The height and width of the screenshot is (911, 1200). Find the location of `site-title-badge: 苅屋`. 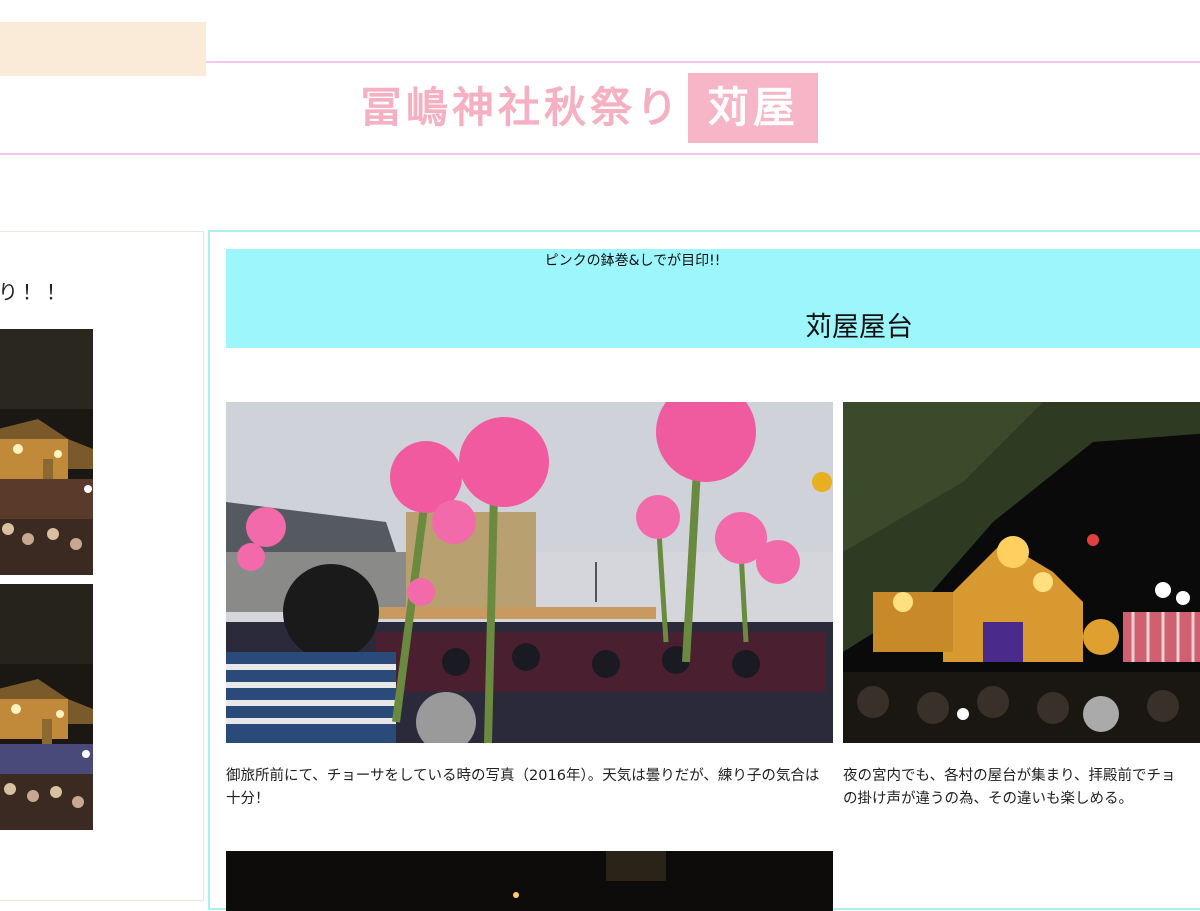

site-title-badge: 苅屋 is located at coordinates (753, 108).